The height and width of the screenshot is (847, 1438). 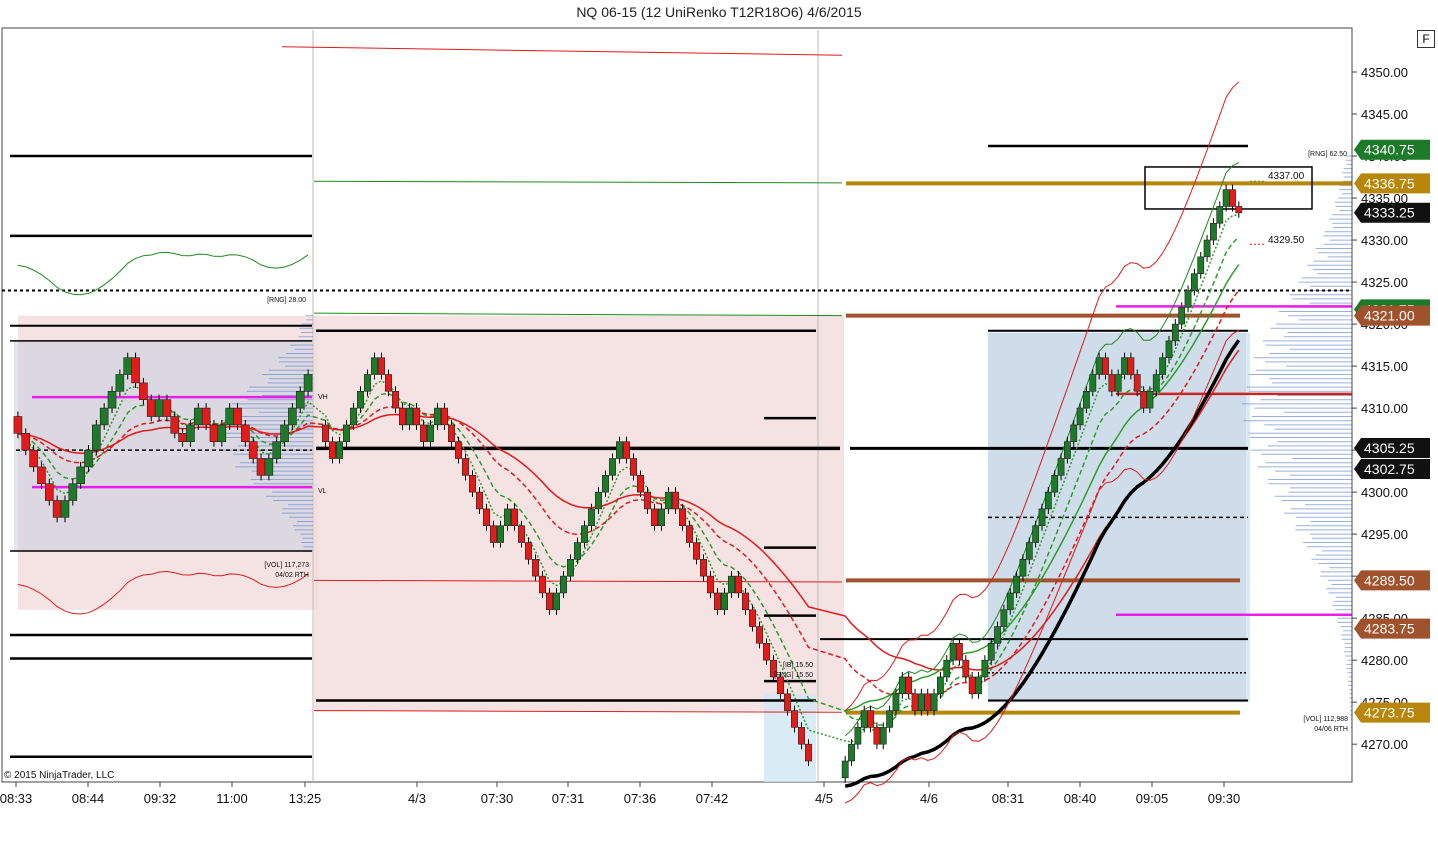 I want to click on band-red-flat, so click(x=578, y=711).